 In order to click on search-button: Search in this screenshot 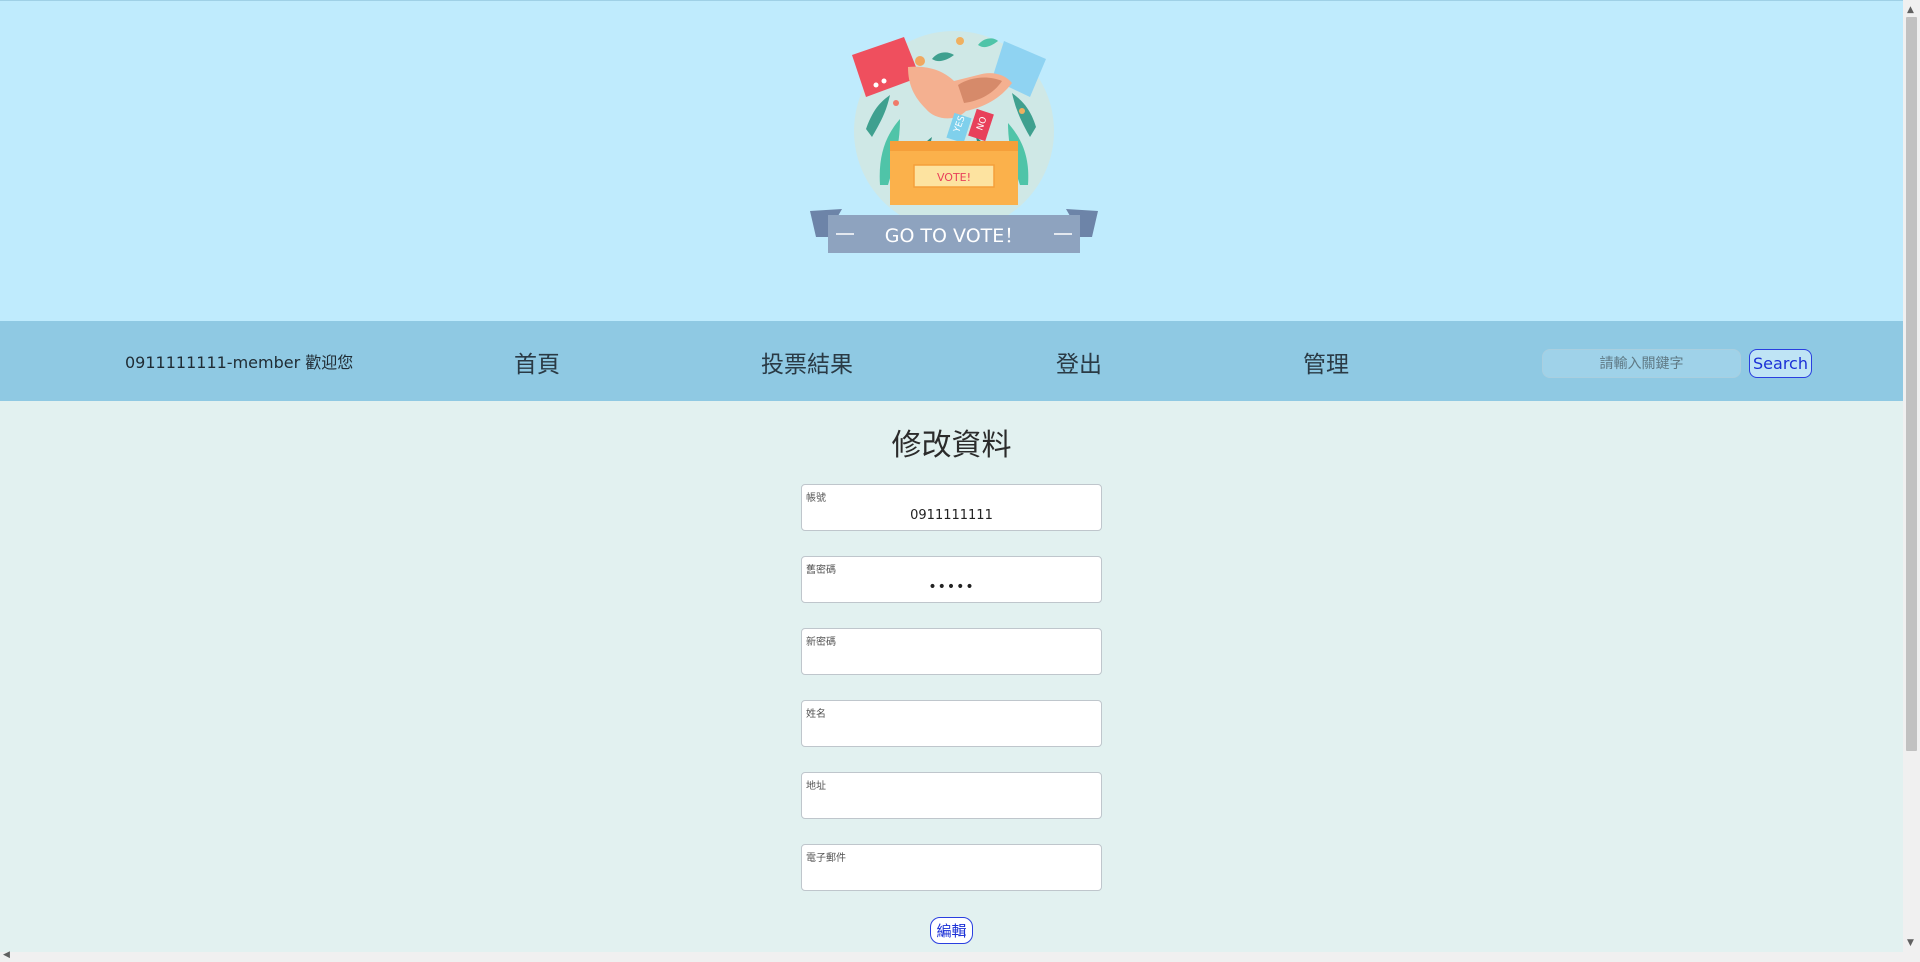, I will do `click(1780, 363)`.